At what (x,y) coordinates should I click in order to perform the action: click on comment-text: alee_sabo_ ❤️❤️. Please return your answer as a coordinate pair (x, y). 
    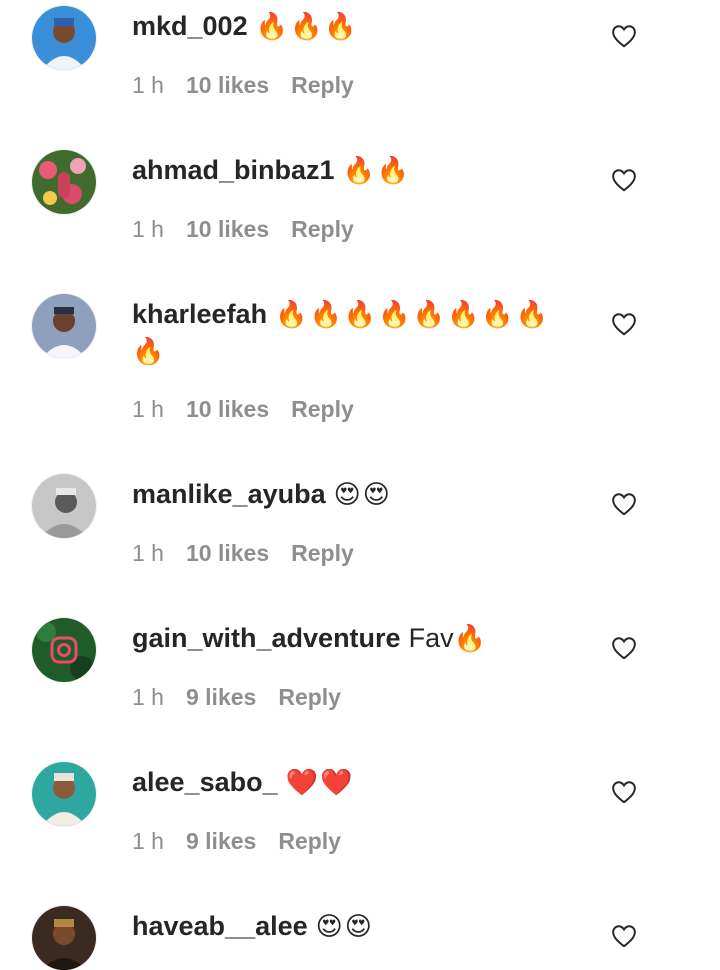
    Looking at the image, I should click on (352, 782).